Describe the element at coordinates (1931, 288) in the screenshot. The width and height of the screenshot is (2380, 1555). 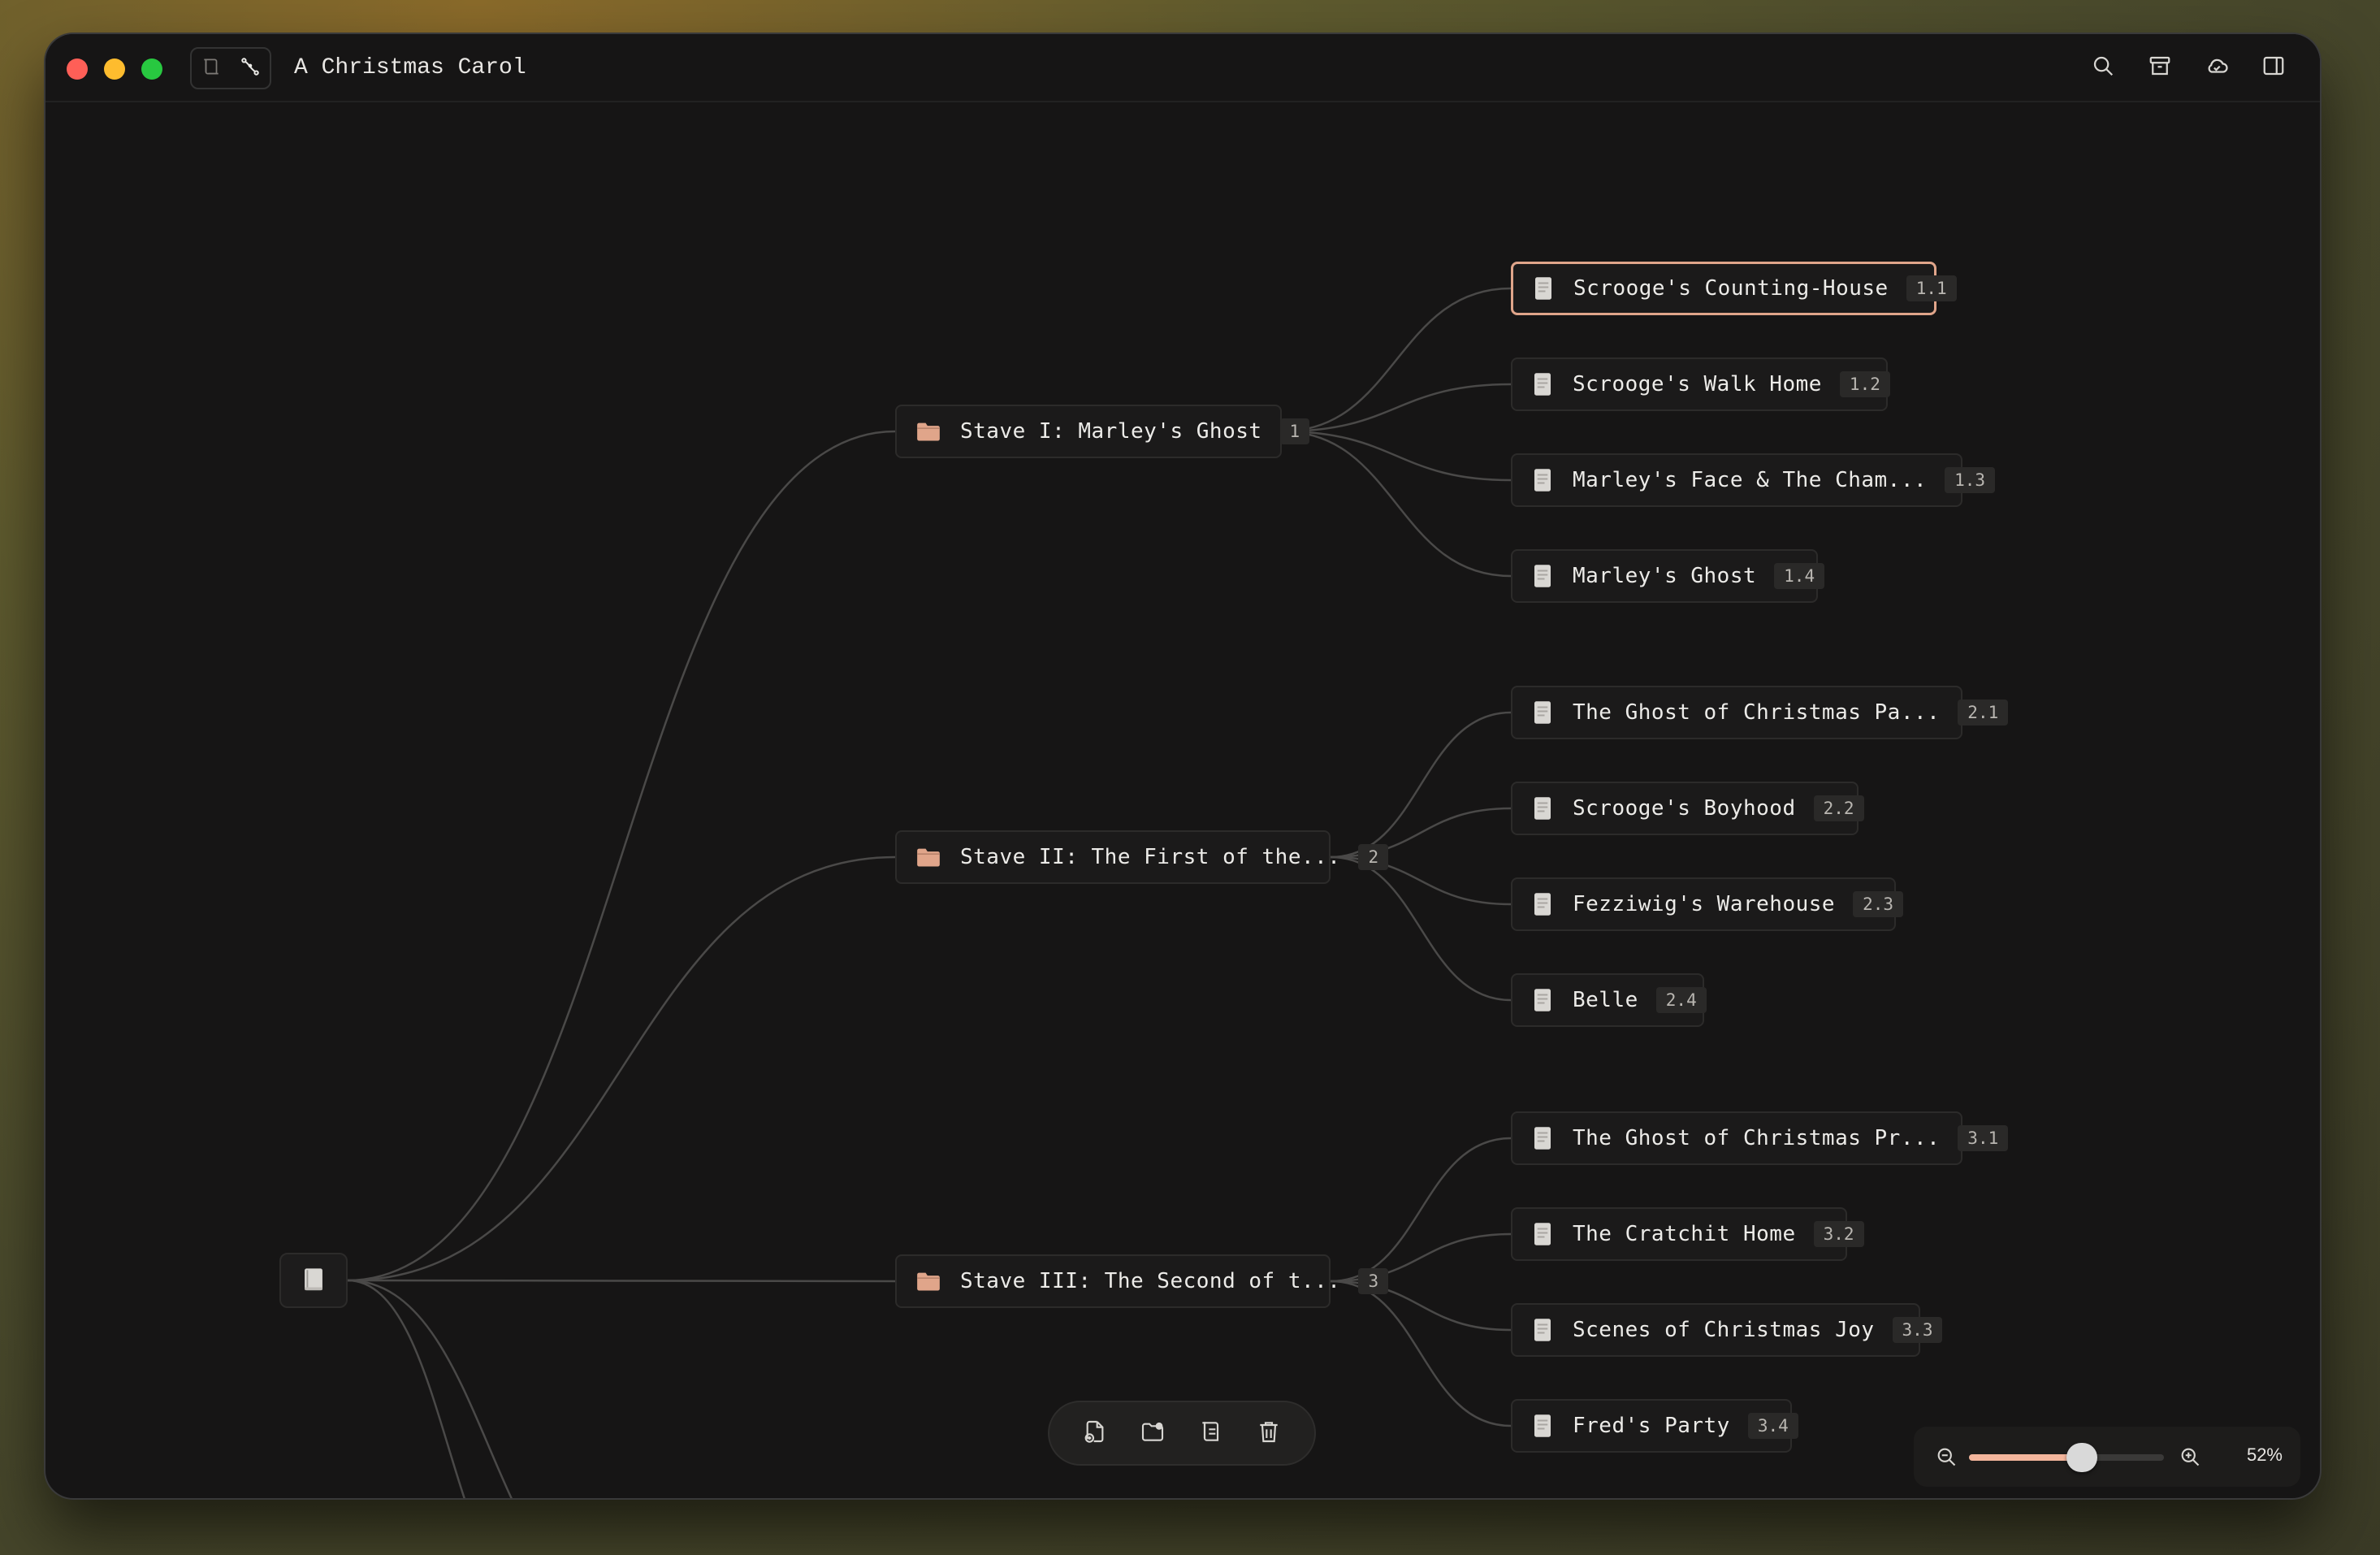
I see `node-number-badge: 1.1` at that location.